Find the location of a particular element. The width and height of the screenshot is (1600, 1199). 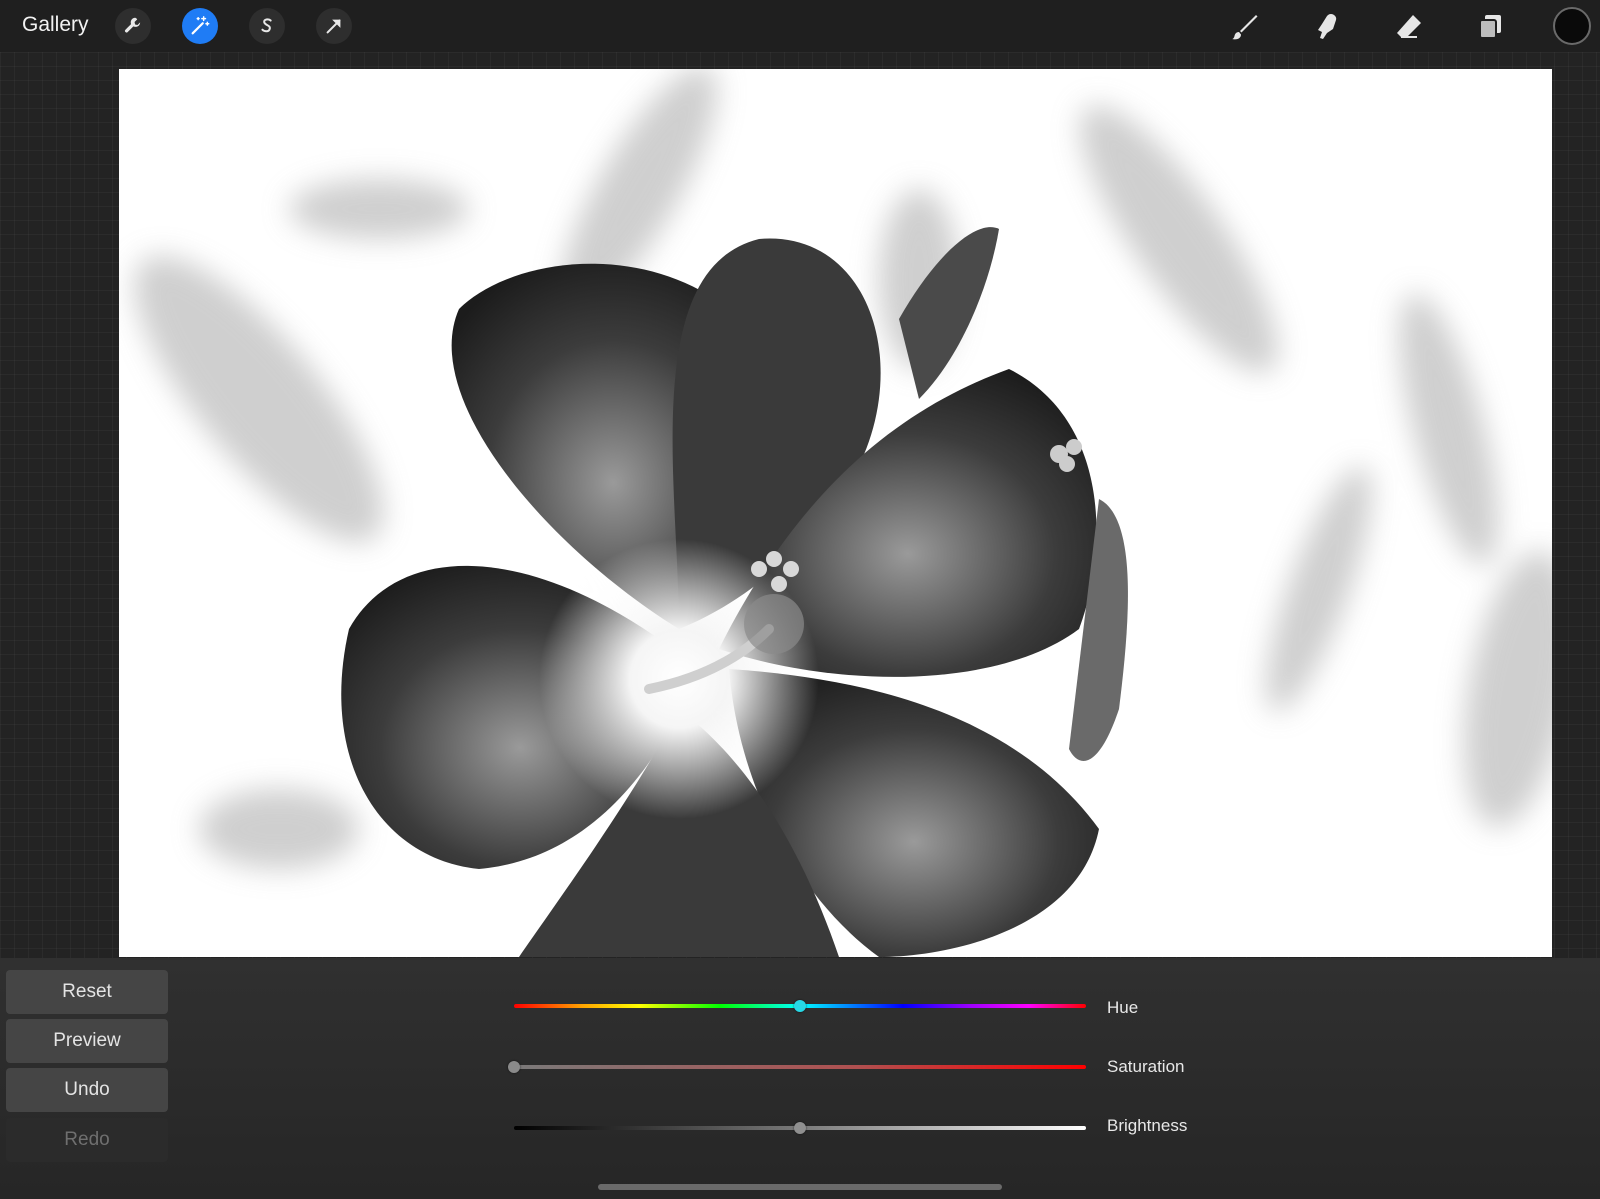

hue-label: Hue is located at coordinates (1123, 1007).